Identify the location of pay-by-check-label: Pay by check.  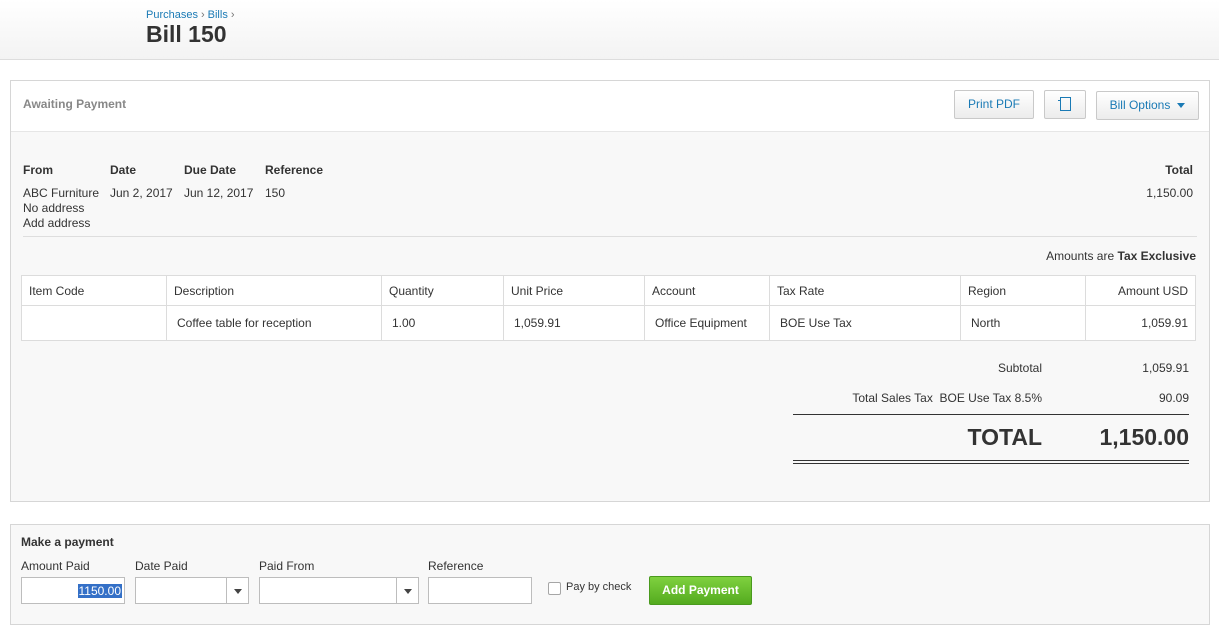
(598, 587).